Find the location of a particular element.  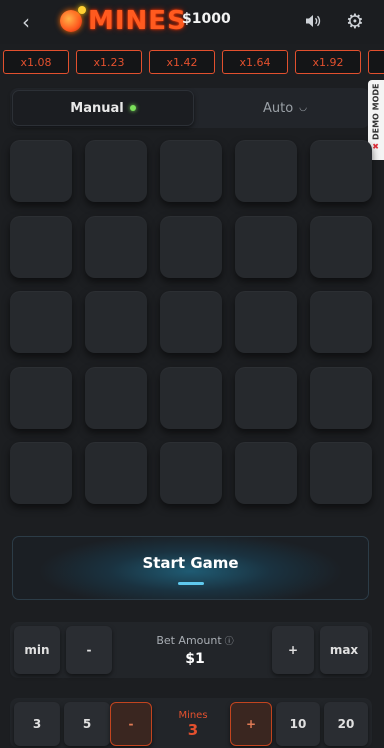

mines-preset-3: 3 is located at coordinates (37, 724).